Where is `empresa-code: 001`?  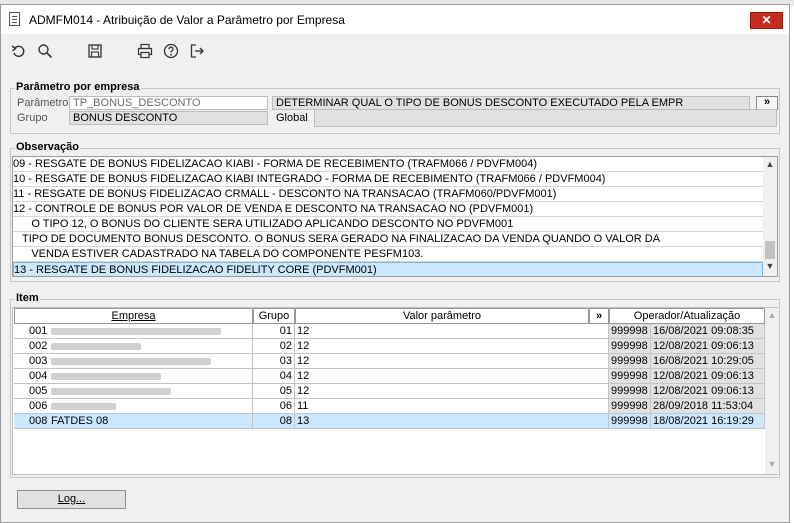 empresa-code: 001 is located at coordinates (38, 331).